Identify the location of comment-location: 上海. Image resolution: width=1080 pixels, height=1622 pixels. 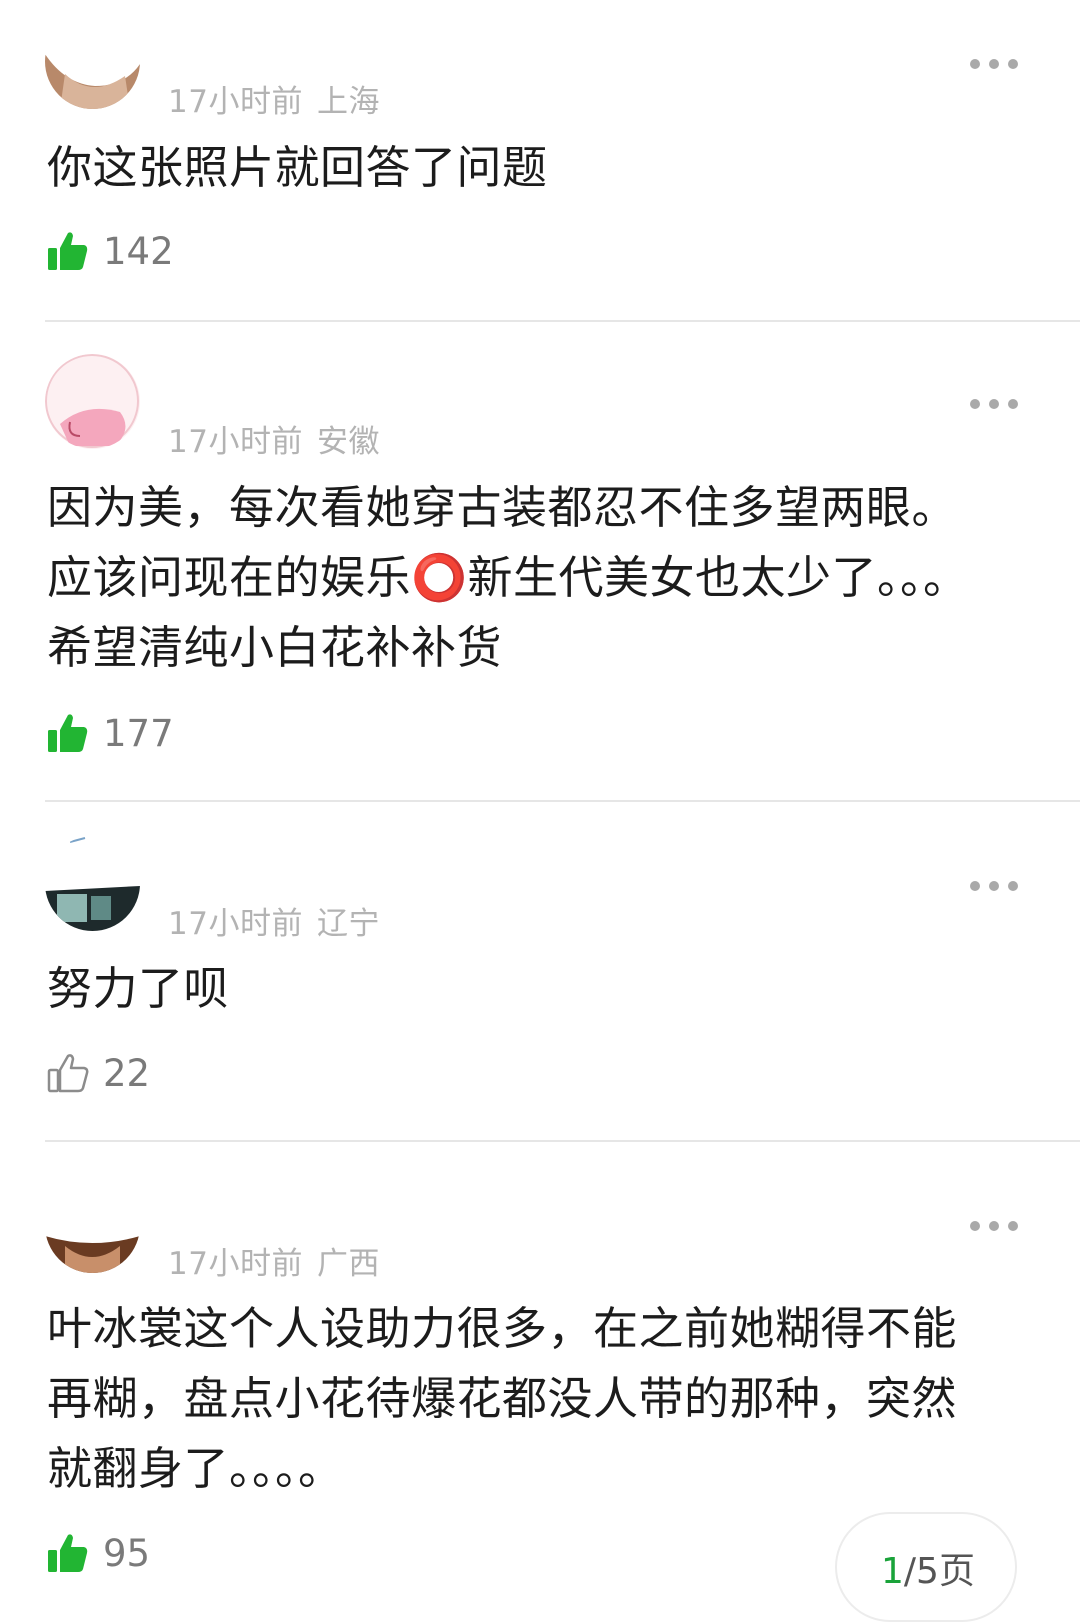
(348, 102).